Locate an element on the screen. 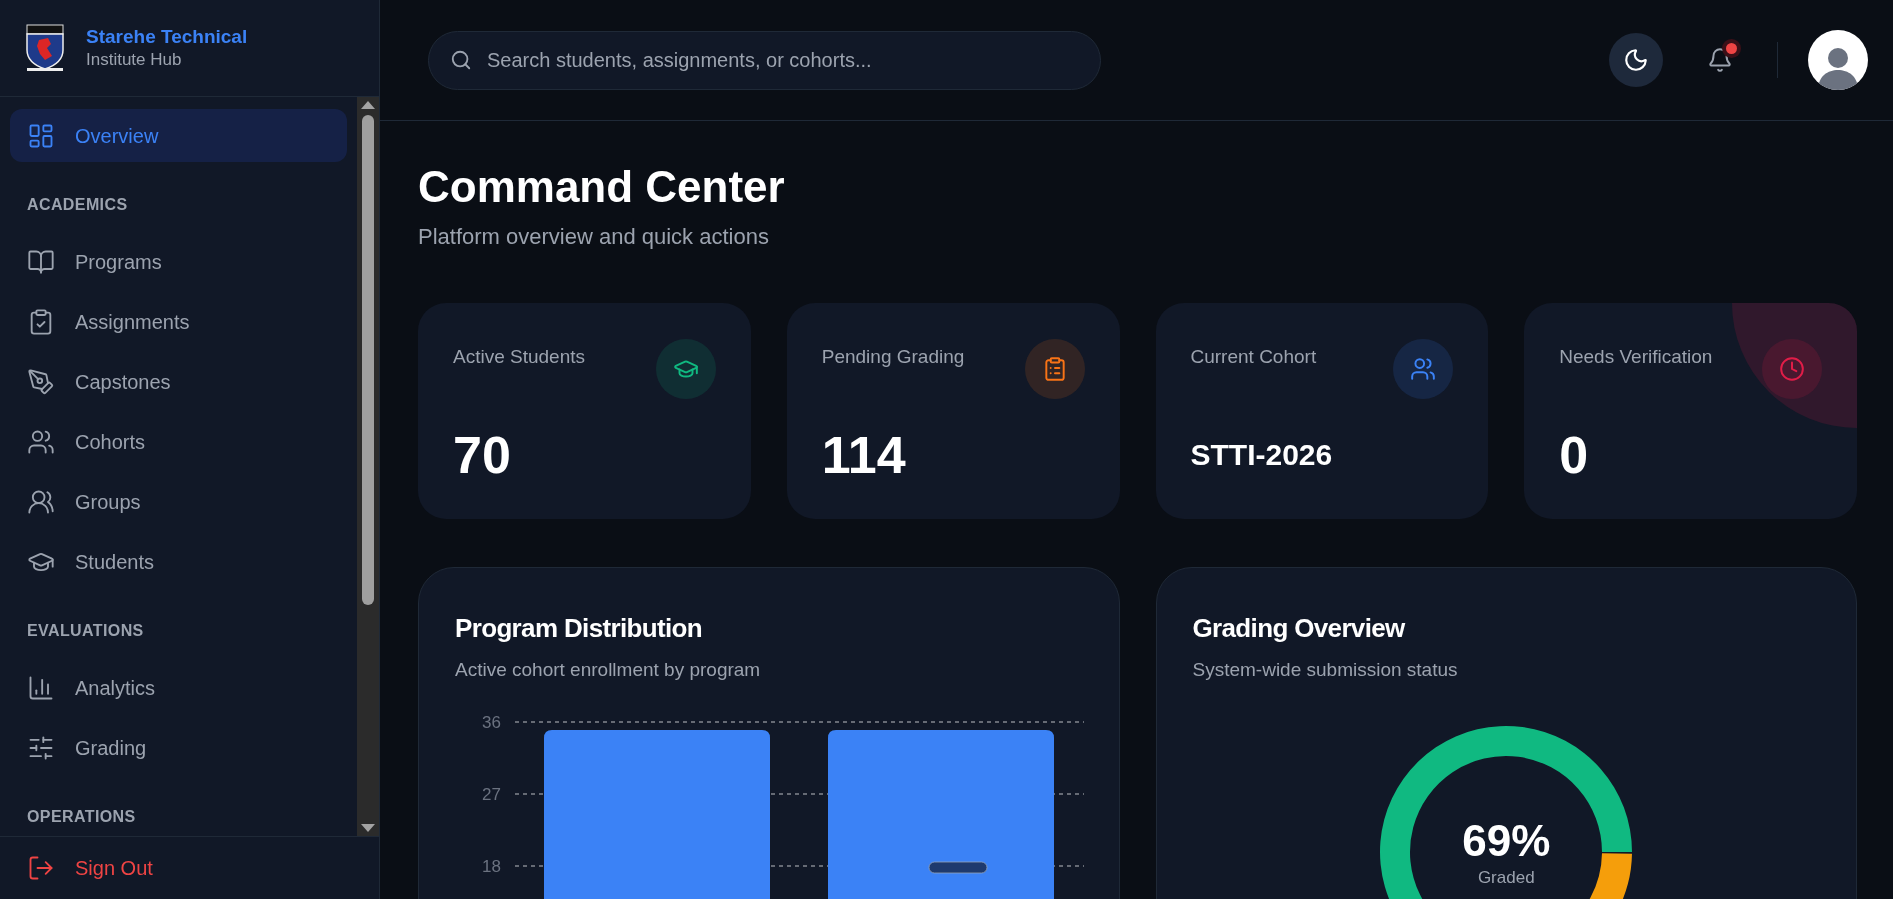 The image size is (1893, 899). shield-crest-icon is located at coordinates (45, 48).